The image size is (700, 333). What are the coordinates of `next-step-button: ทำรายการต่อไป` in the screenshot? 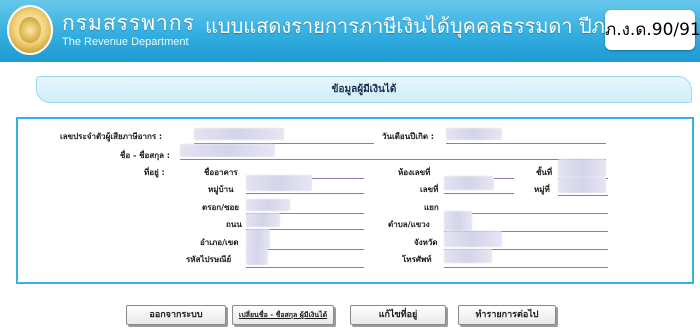 It's located at (507, 315).